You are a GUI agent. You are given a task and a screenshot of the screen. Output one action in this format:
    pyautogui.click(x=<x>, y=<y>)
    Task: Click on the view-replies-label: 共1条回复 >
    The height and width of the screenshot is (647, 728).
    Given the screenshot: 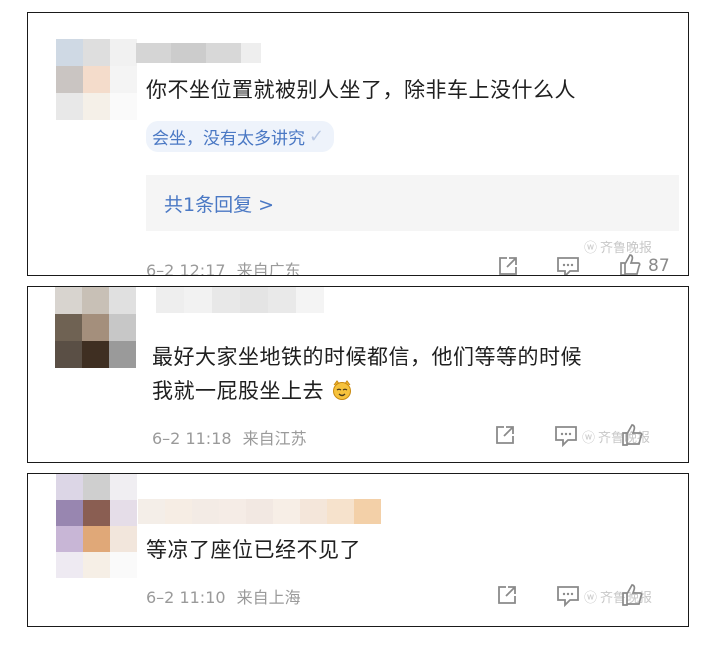 What is the action you would take?
    pyautogui.click(x=219, y=204)
    